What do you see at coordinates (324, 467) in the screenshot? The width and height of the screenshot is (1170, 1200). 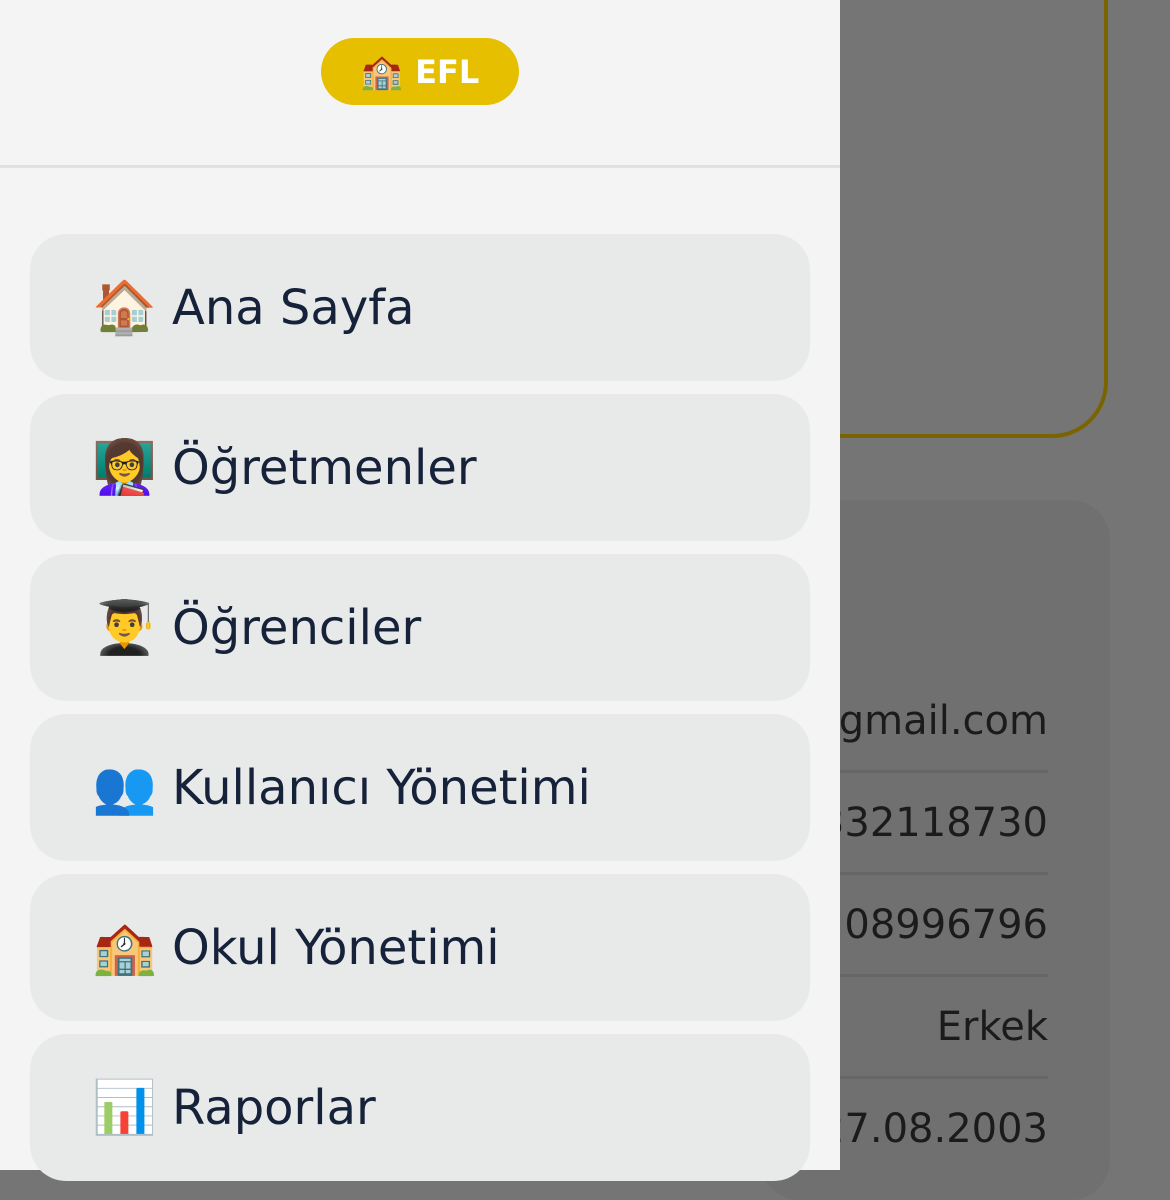 I see `menu-item-label: Öğretmenler` at bounding box center [324, 467].